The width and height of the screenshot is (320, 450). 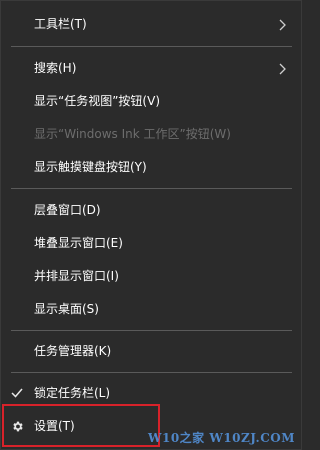 I want to click on menu-item-search-label: 搜索(H), so click(x=55, y=68).